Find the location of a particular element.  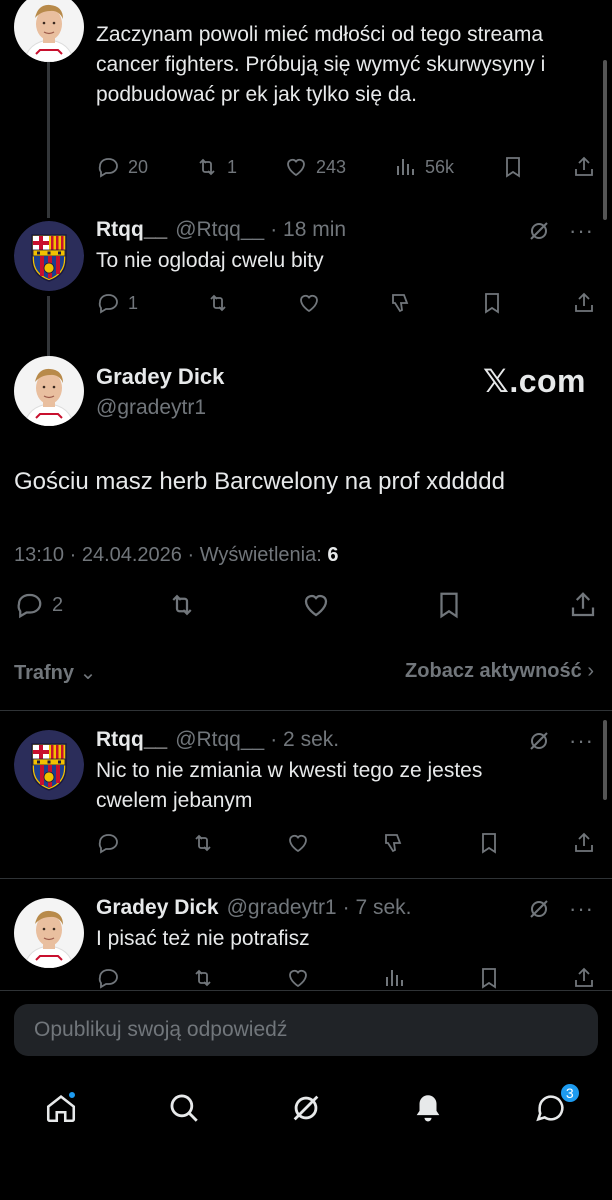

tweet-header: Gradey Dick @gradeytr1 · 7 sek. is located at coordinates (344, 908).